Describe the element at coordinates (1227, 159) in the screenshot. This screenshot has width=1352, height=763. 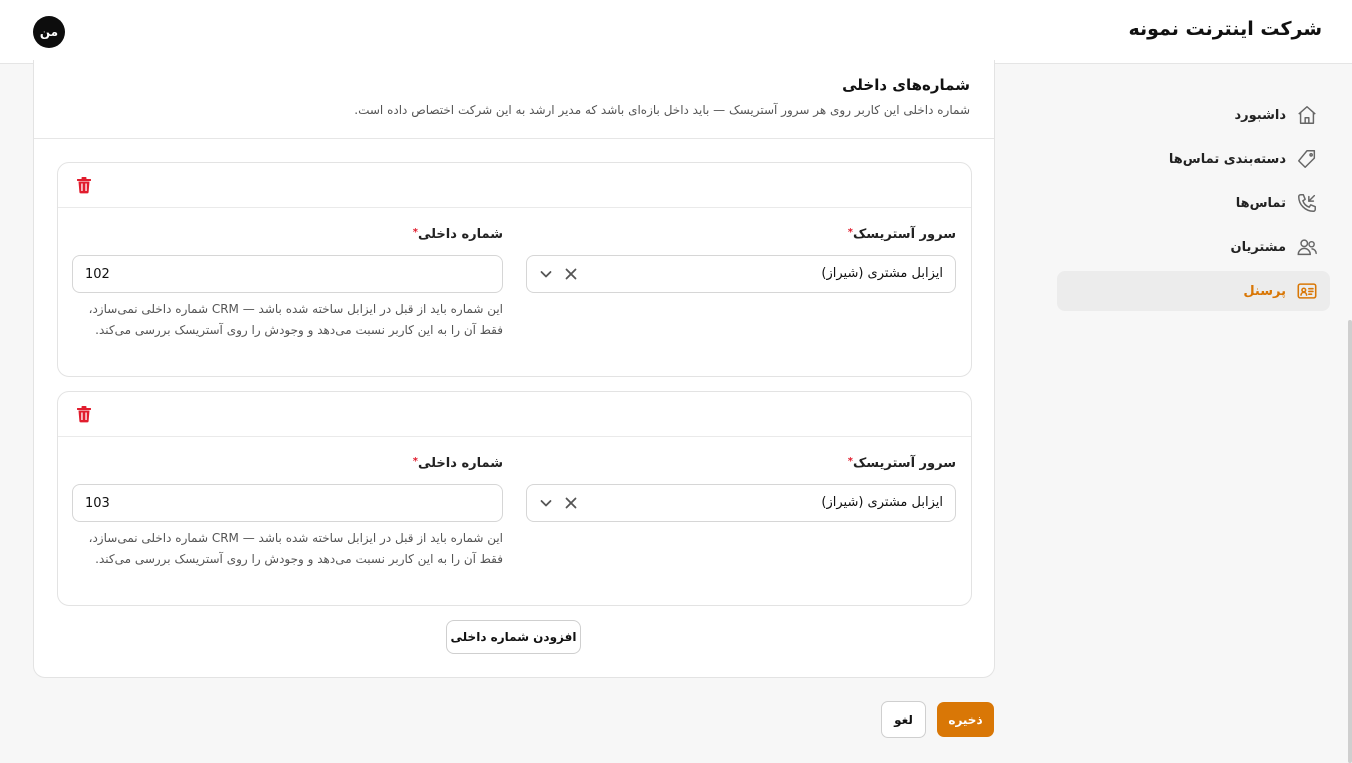
I see `sidebar-item-label: دسته‌بندی تماس‌ها` at that location.